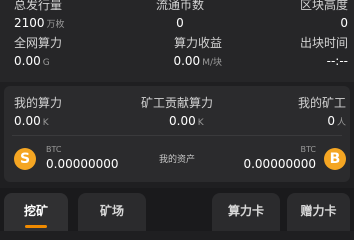 The image size is (354, 240). I want to click on circulating-value: 0, so click(180, 23).